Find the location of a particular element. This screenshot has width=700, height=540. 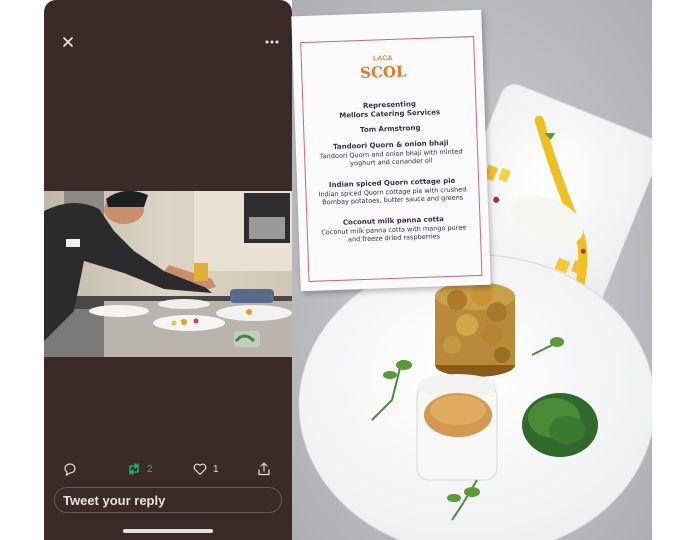

home-indicator is located at coordinates (168, 531).